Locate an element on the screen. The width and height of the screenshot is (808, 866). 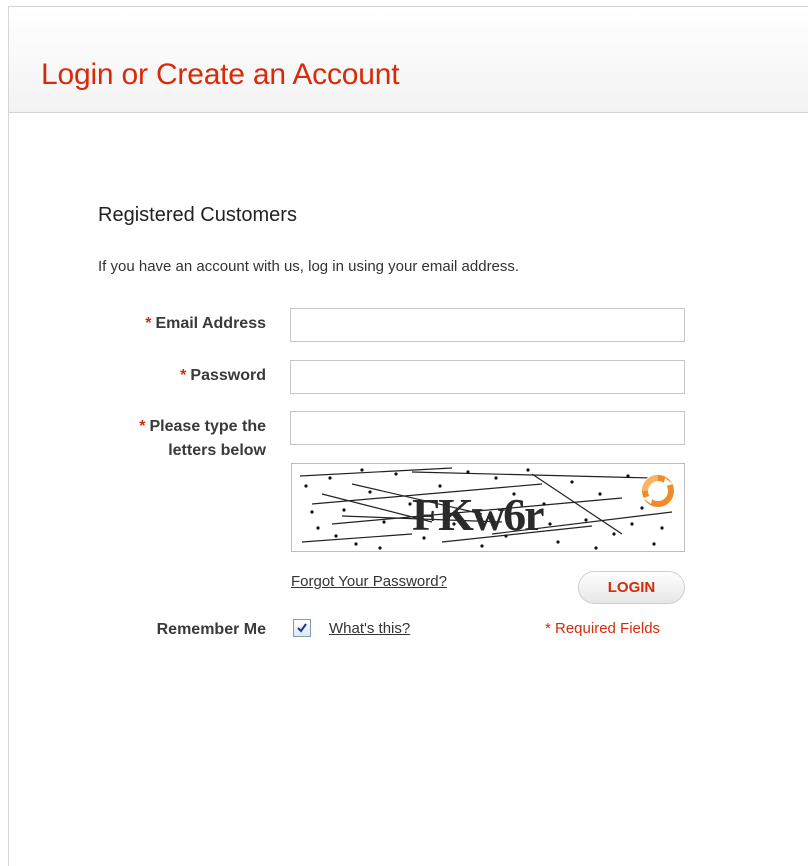
password-label-text: Password is located at coordinates (228, 375).